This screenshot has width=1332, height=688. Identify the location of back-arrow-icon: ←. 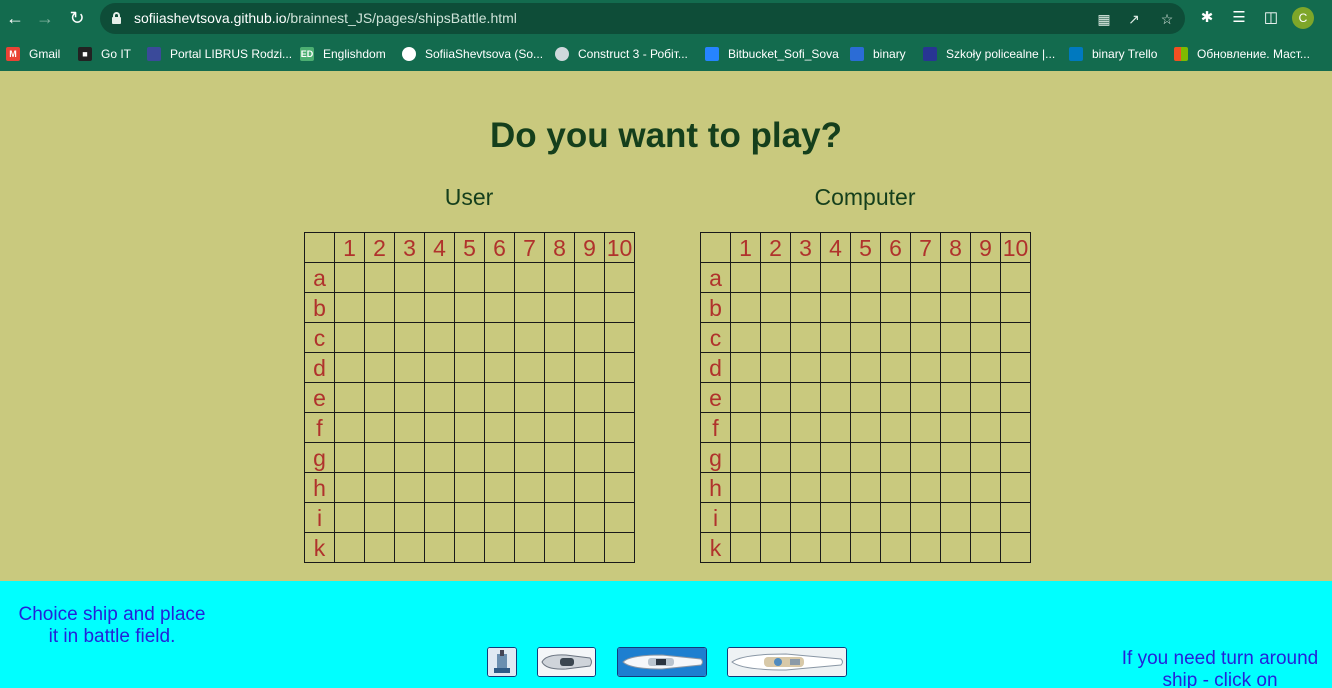
(15, 18).